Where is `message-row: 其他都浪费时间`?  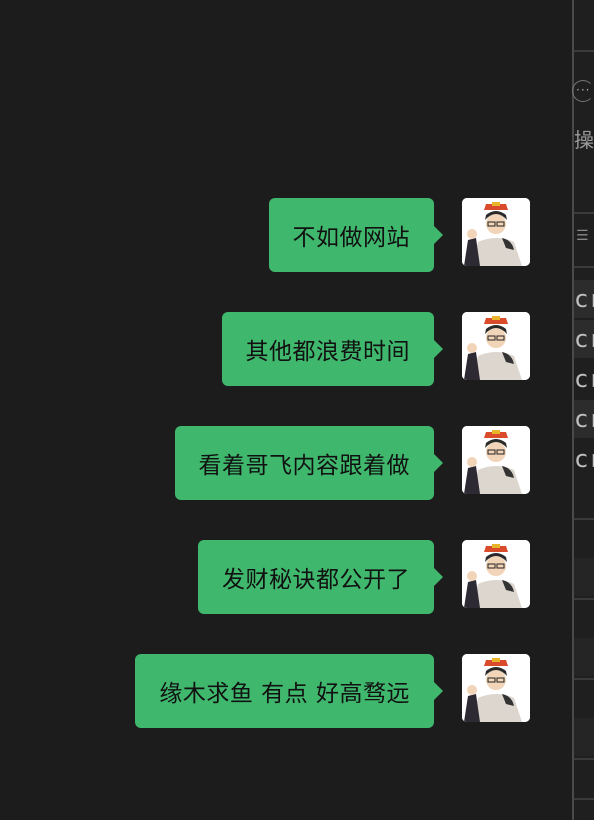 message-row: 其他都浪费时间 is located at coordinates (375, 349).